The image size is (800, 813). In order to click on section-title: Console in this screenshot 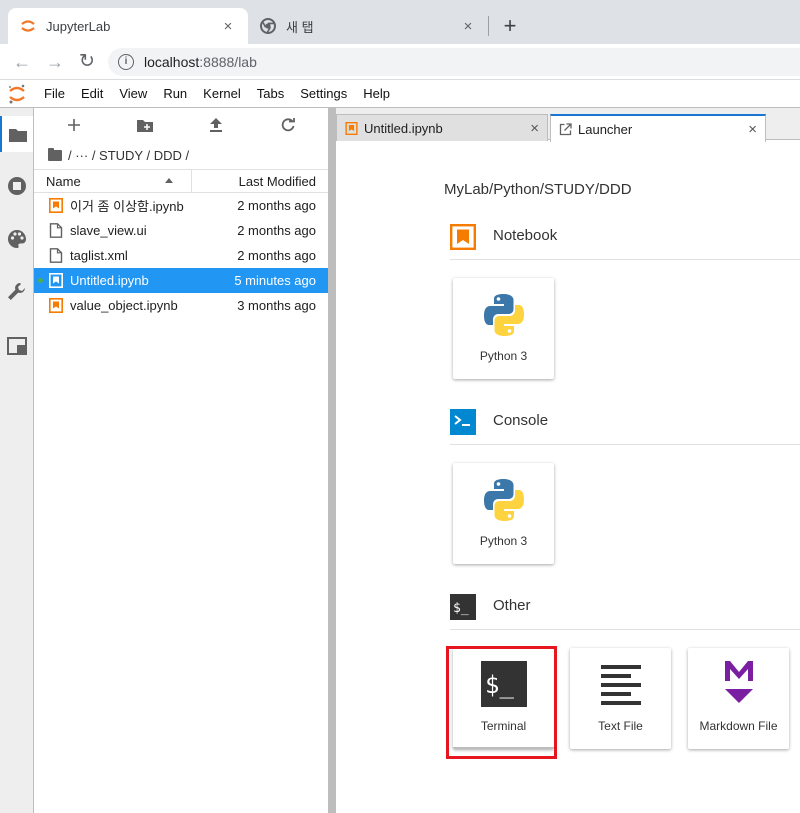, I will do `click(521, 420)`.